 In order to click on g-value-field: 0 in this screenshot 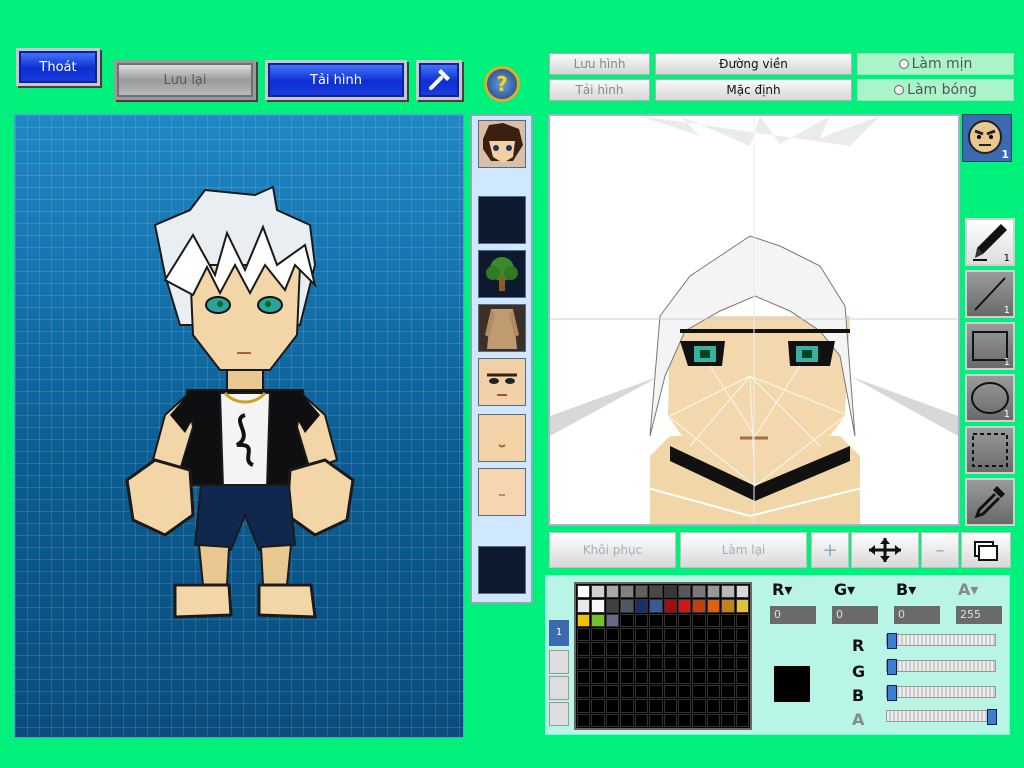, I will do `click(855, 615)`.